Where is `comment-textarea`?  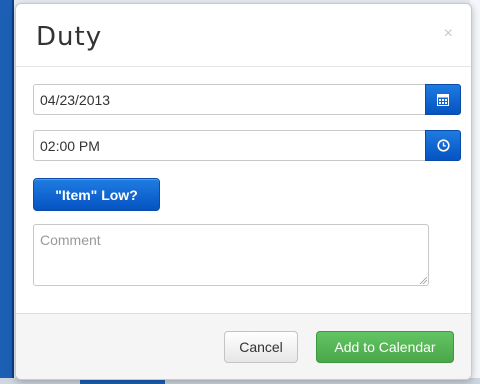
comment-textarea is located at coordinates (231, 255).